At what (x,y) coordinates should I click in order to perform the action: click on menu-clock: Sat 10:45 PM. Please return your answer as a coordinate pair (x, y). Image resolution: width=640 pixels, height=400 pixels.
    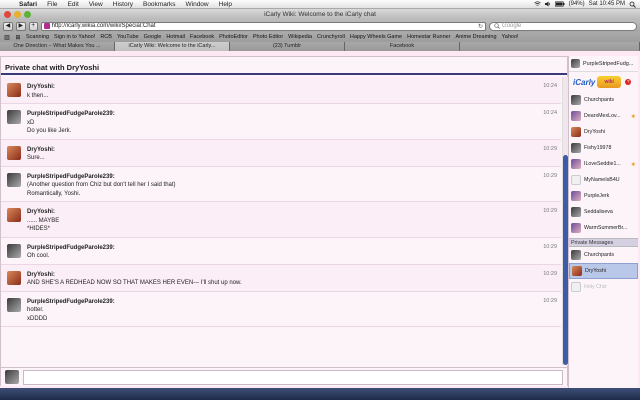
    Looking at the image, I should click on (607, 4).